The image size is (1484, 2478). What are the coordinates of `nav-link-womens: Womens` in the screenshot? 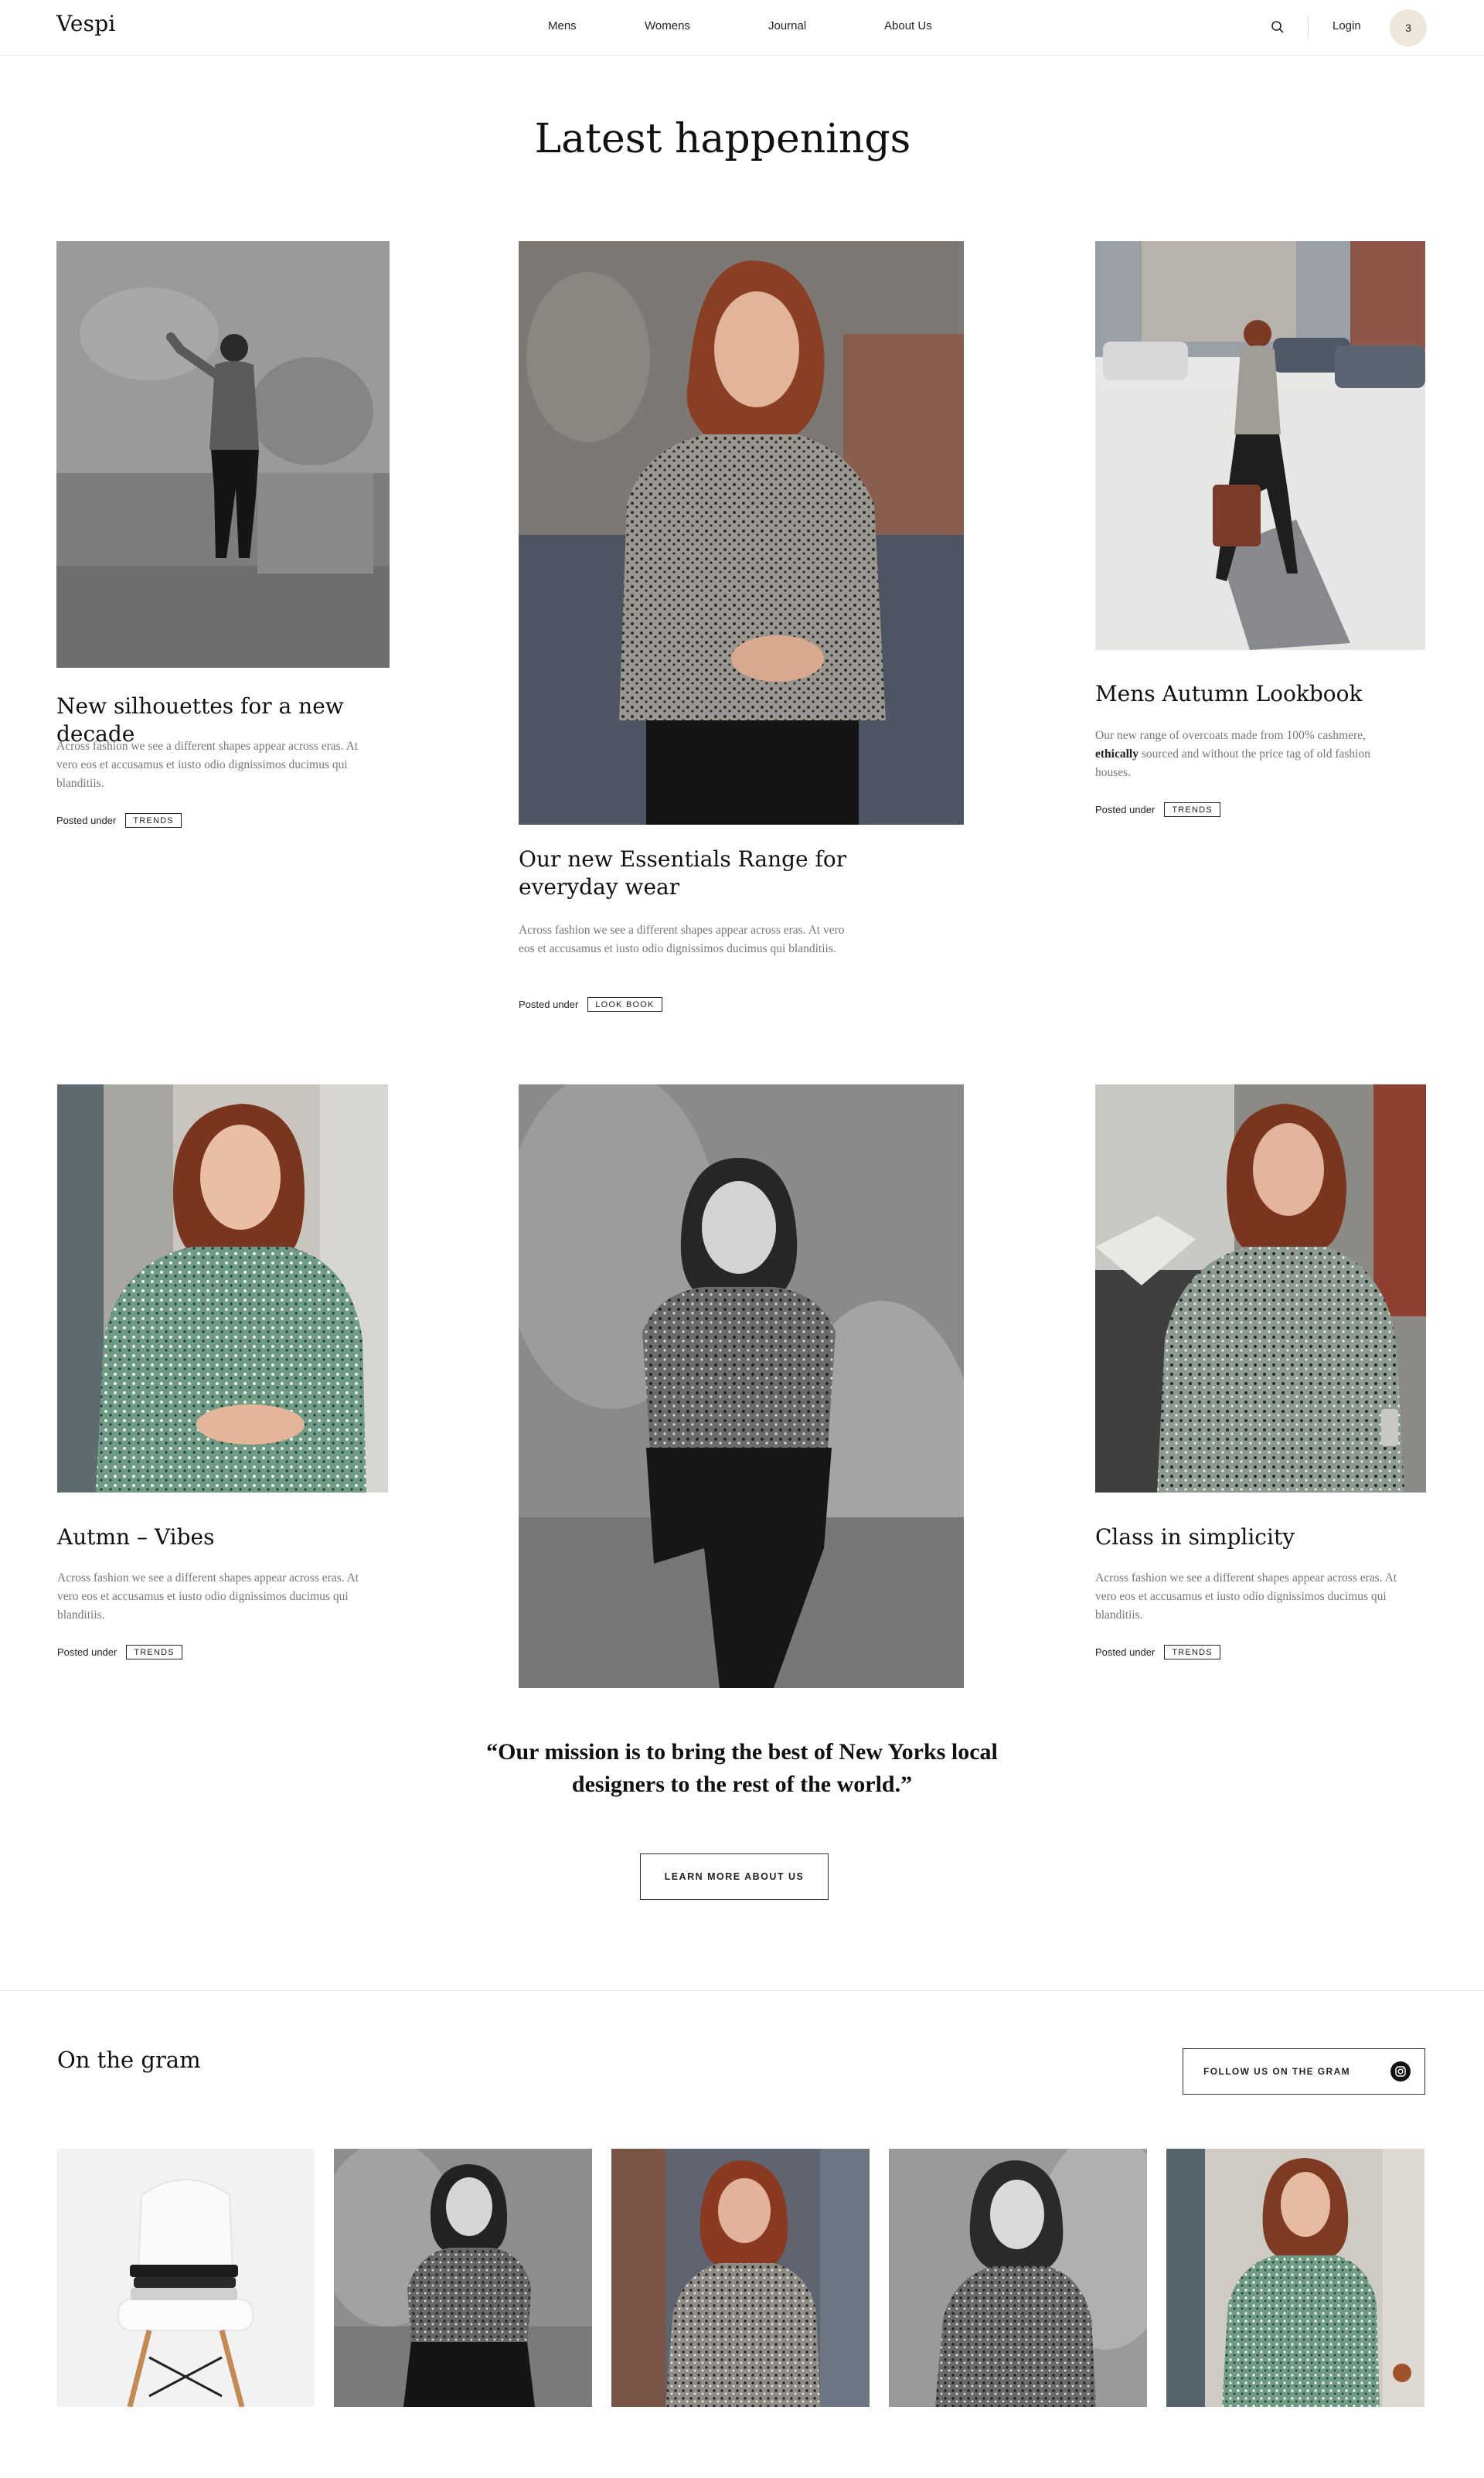 It's located at (667, 25).